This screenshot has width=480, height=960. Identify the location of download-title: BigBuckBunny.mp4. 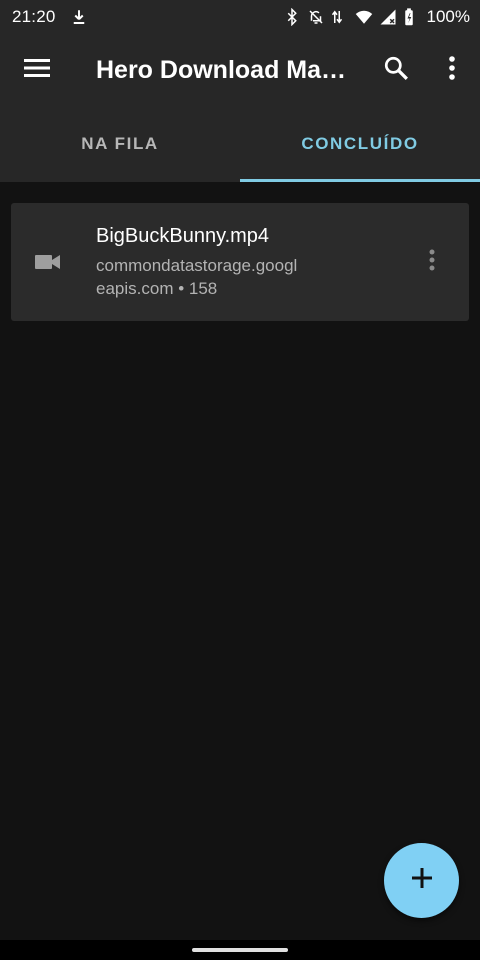
(183, 235).